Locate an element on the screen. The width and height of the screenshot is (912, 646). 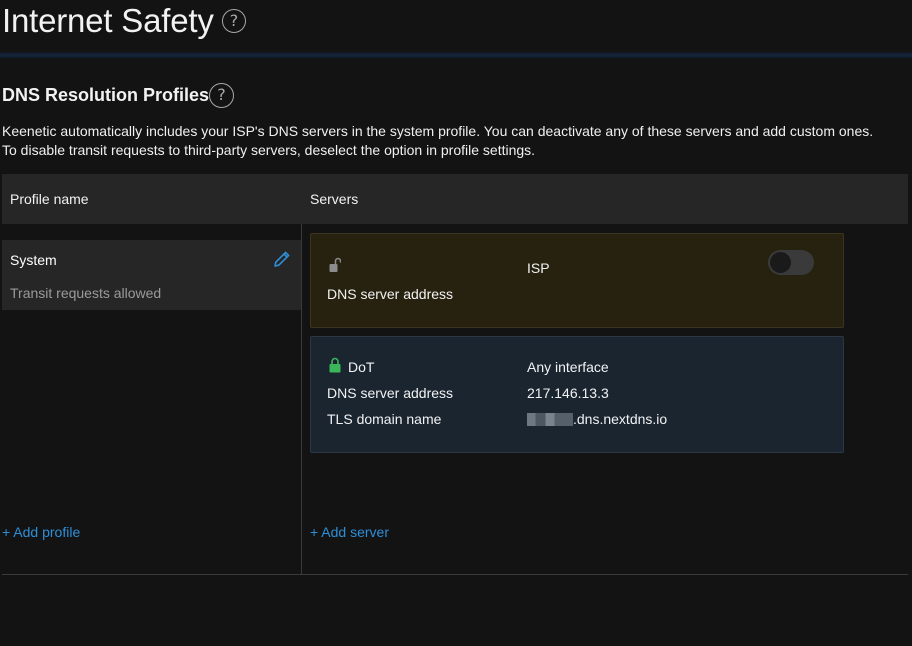
toggle-knob is located at coordinates (780, 262).